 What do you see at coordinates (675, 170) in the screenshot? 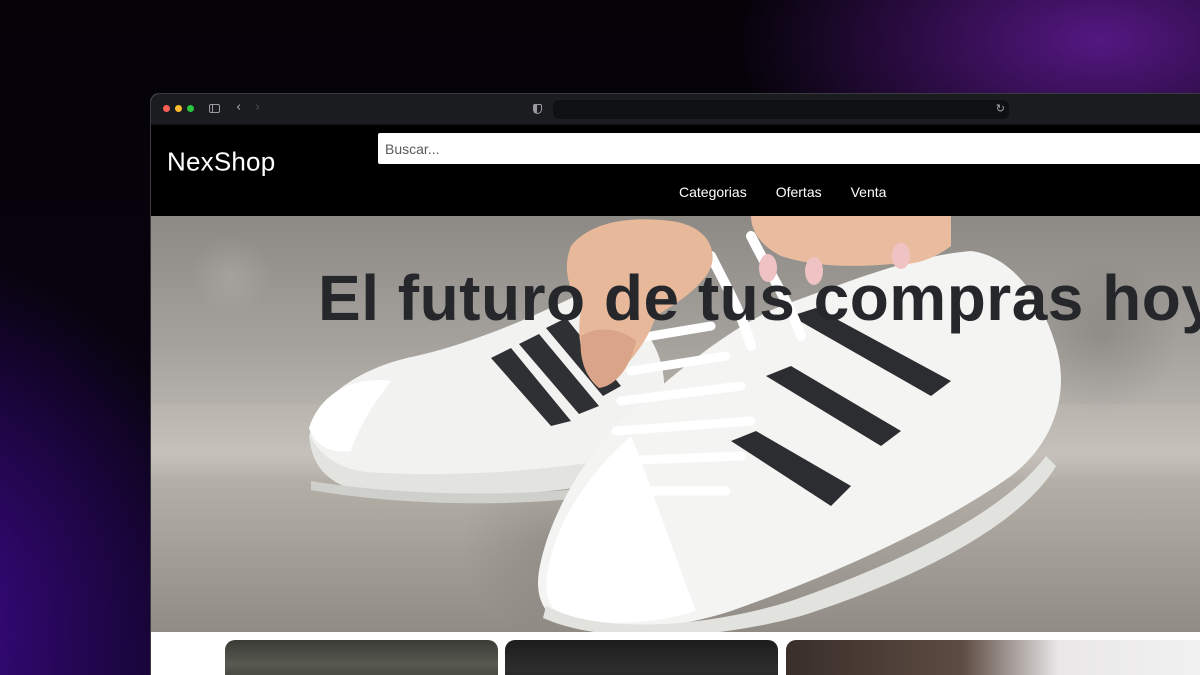
I see `site-header: NexShop Categorias Ofertas Venta` at bounding box center [675, 170].